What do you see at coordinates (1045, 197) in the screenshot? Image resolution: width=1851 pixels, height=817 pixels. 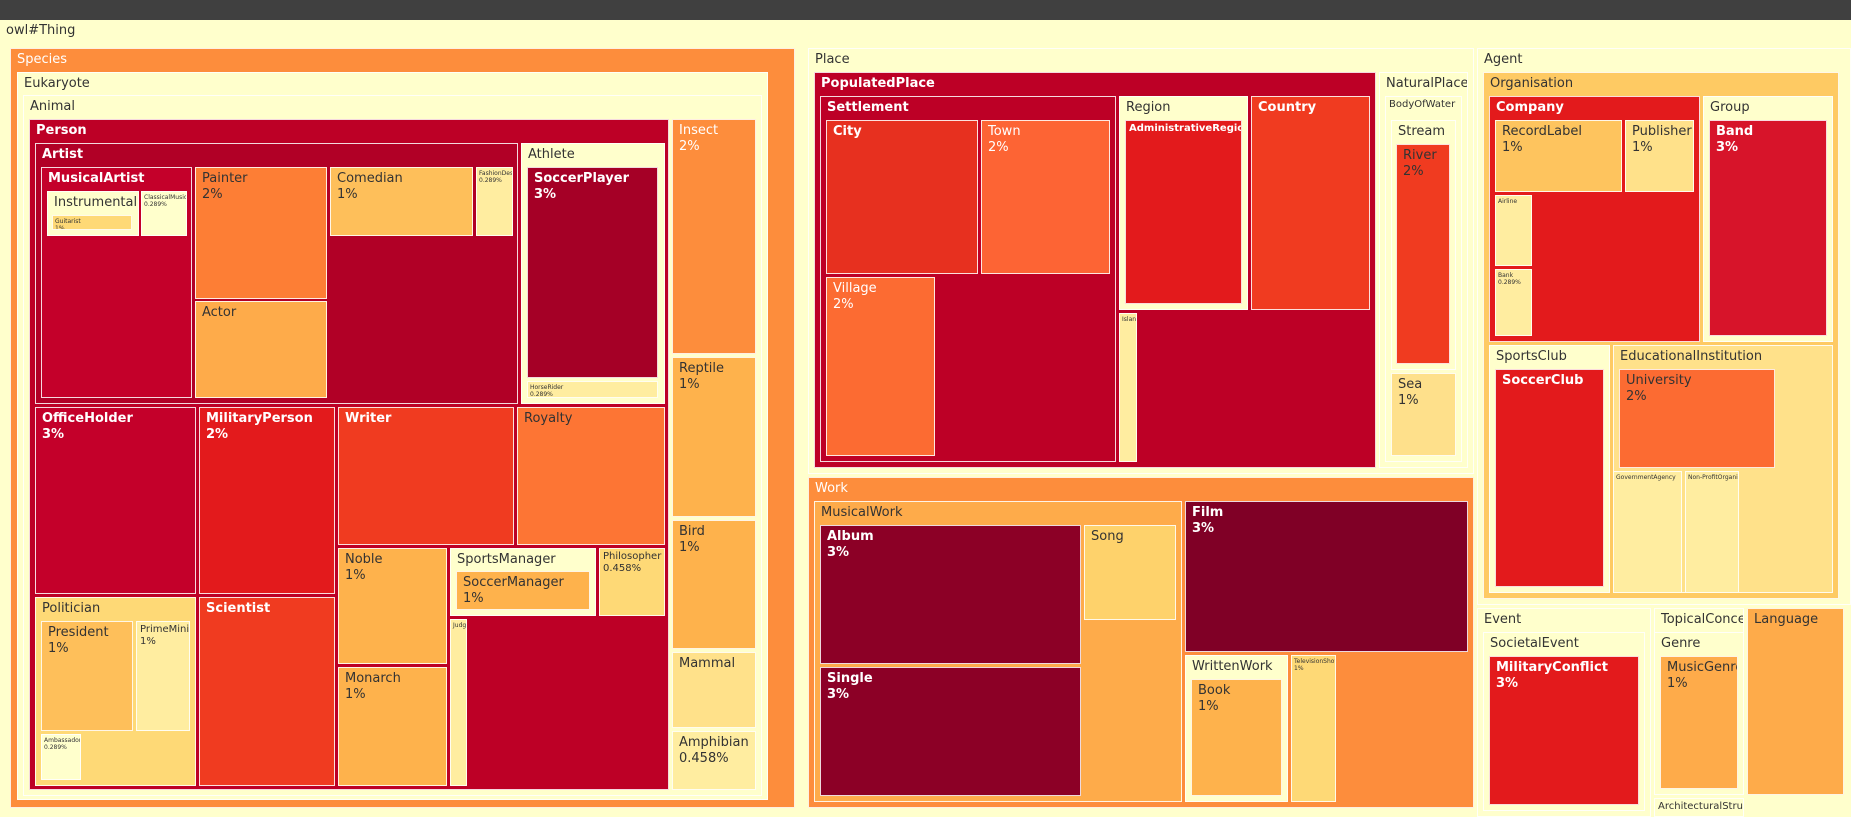 I see `treemap-tile-town: Town 2%` at bounding box center [1045, 197].